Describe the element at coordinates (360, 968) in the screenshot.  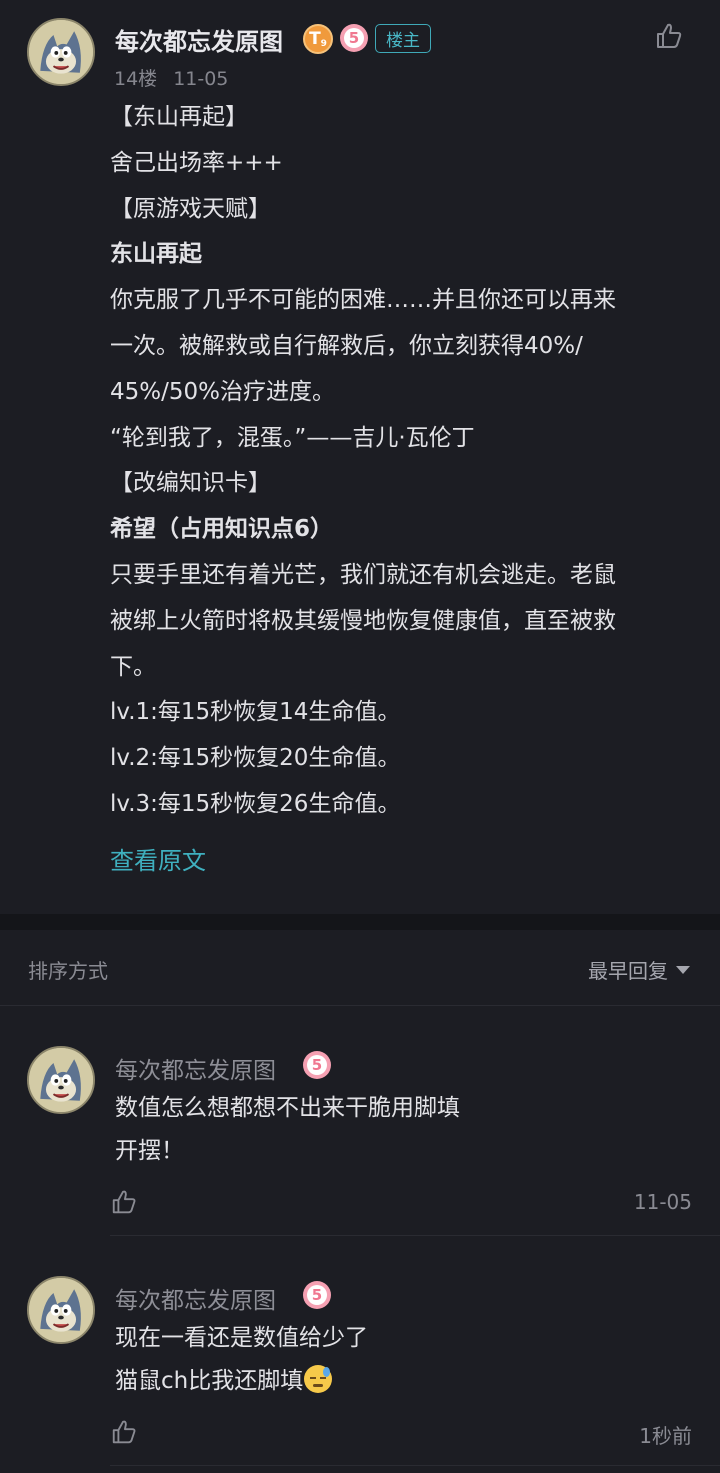
I see `sort-bar: 排序方式 最早回复` at that location.